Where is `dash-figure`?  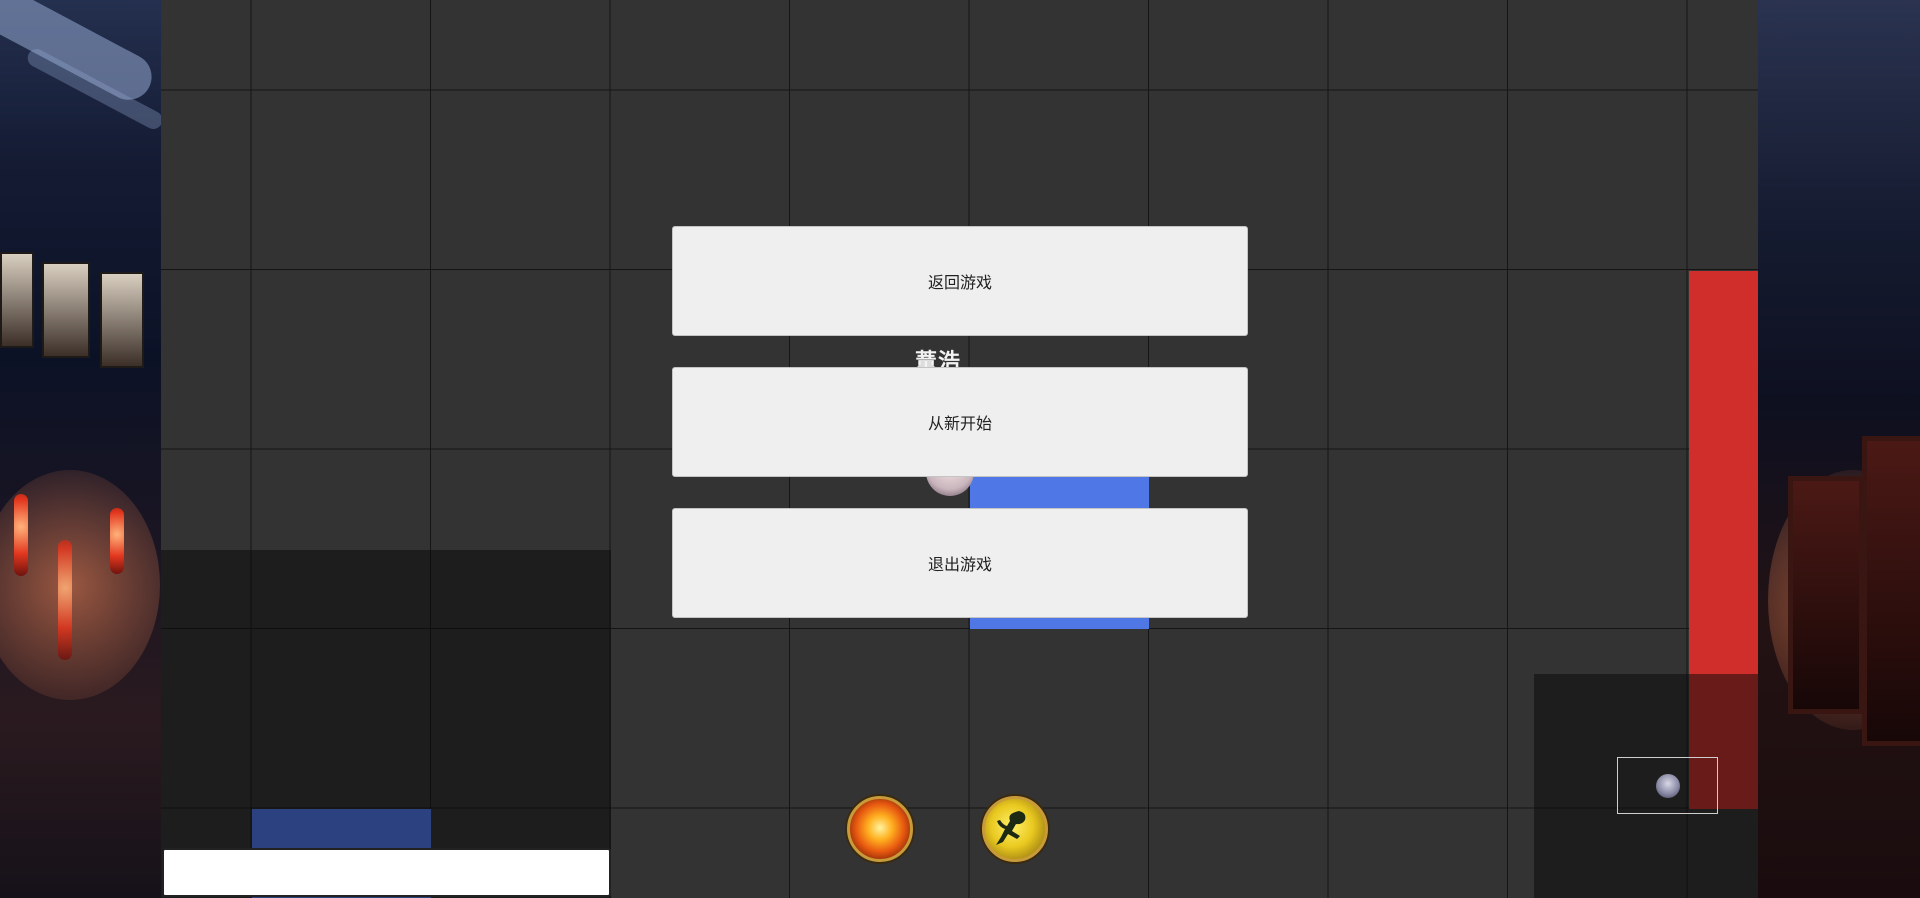 dash-figure is located at coordinates (1011, 828).